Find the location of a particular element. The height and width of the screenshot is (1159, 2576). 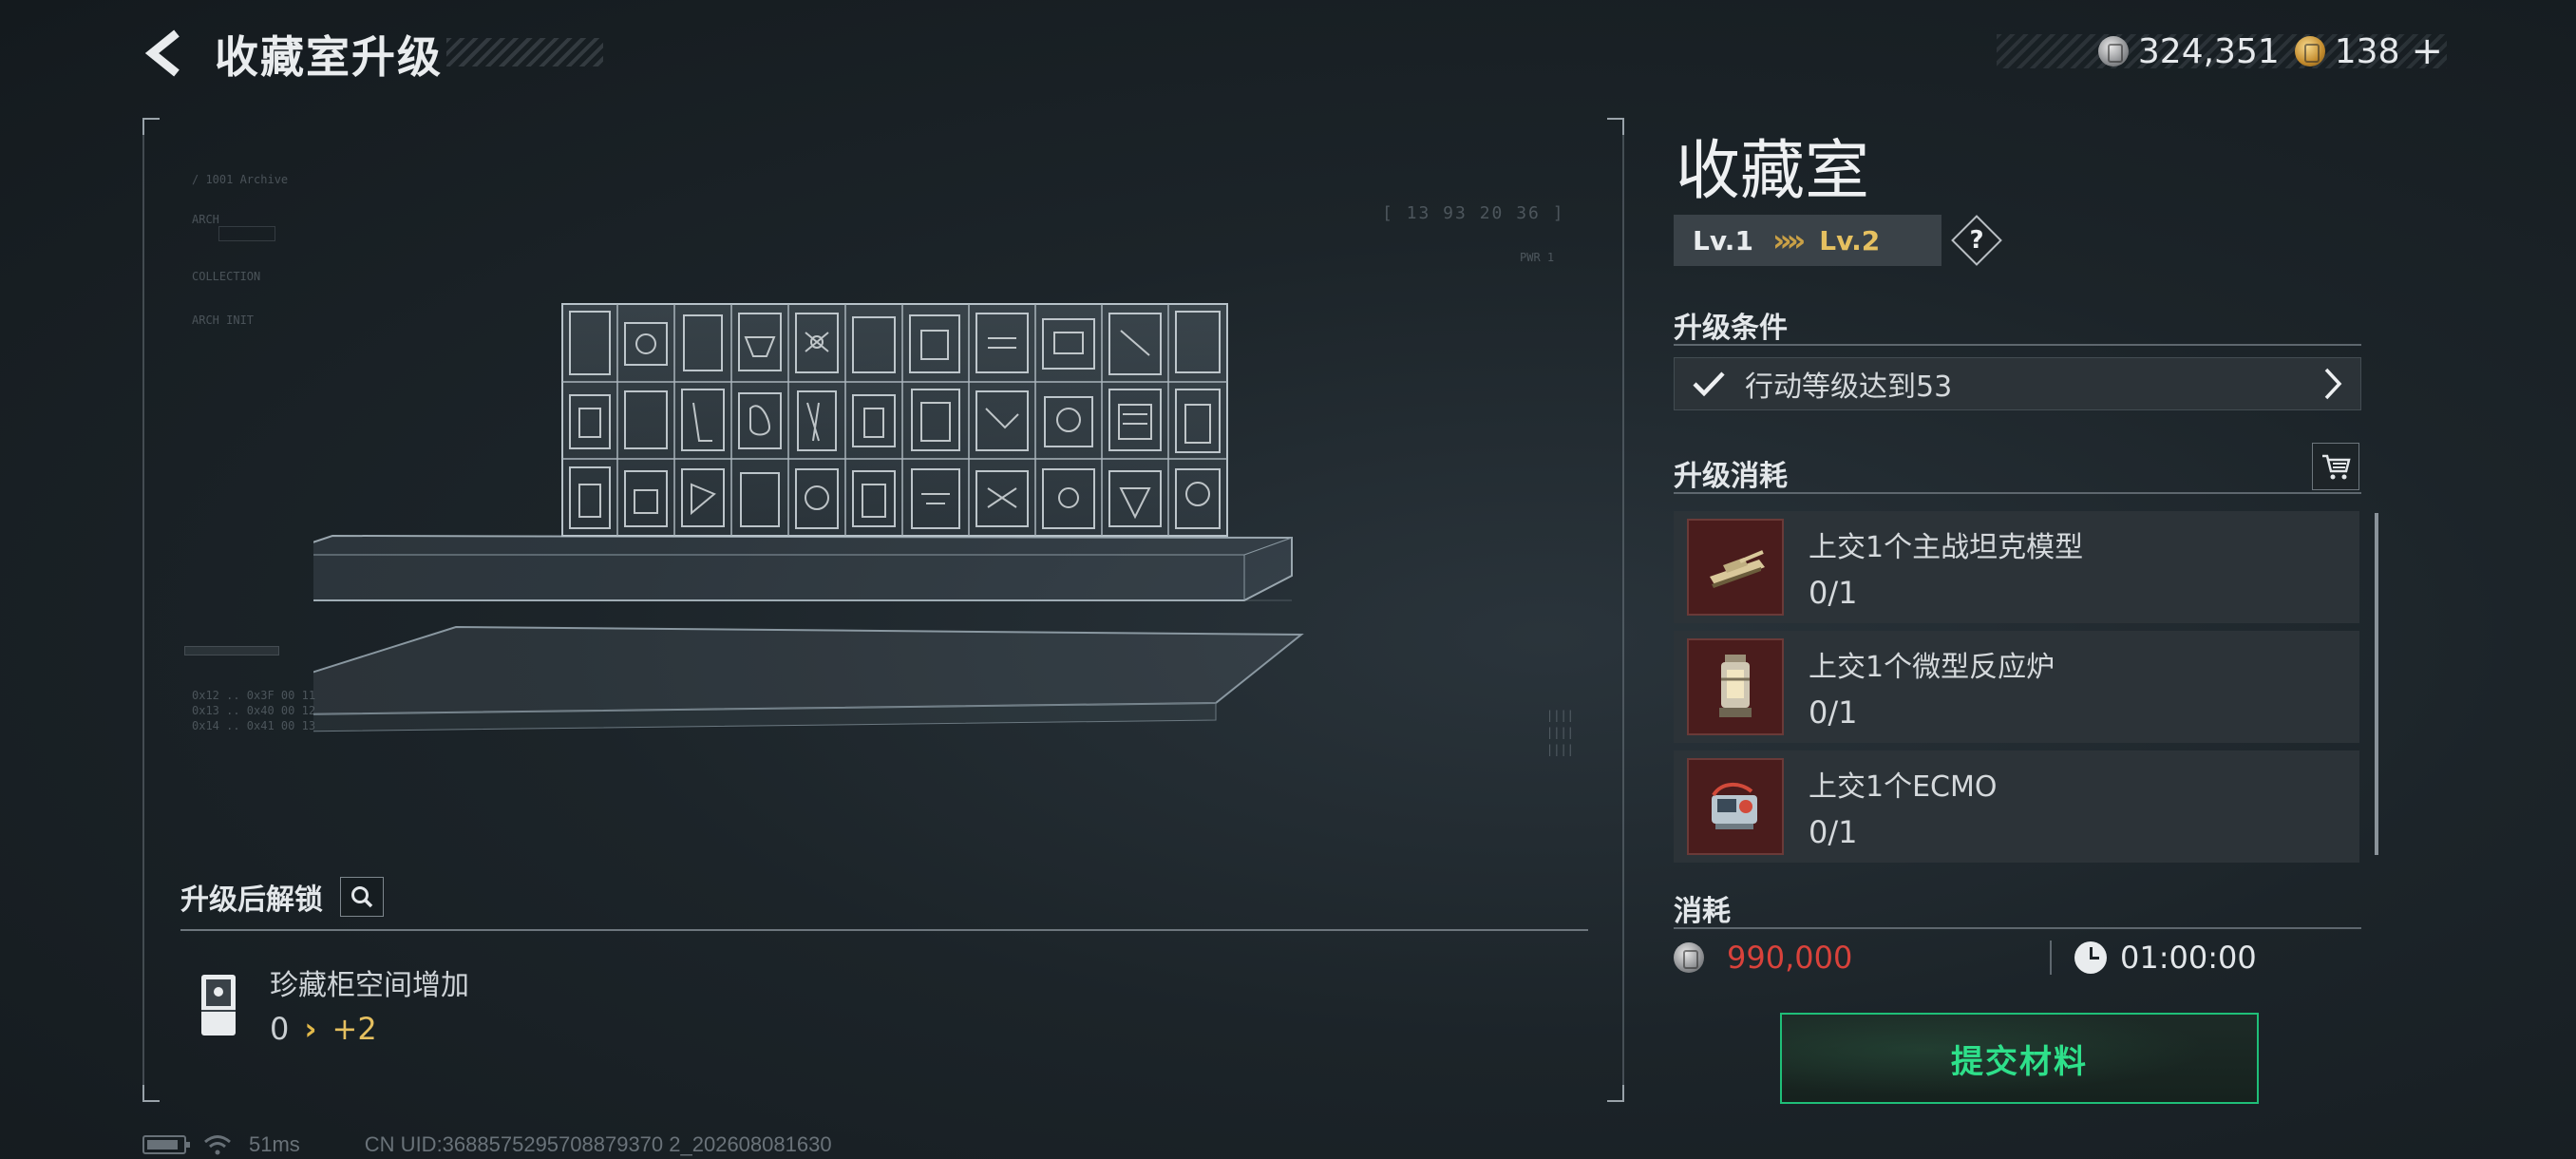

cost-separator is located at coordinates (2051, 957).